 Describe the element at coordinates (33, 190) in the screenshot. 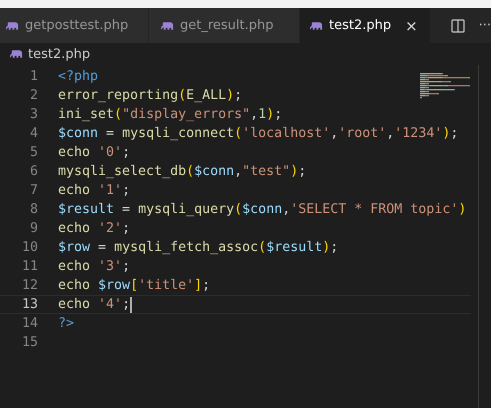

I see `line-number: 7` at that location.